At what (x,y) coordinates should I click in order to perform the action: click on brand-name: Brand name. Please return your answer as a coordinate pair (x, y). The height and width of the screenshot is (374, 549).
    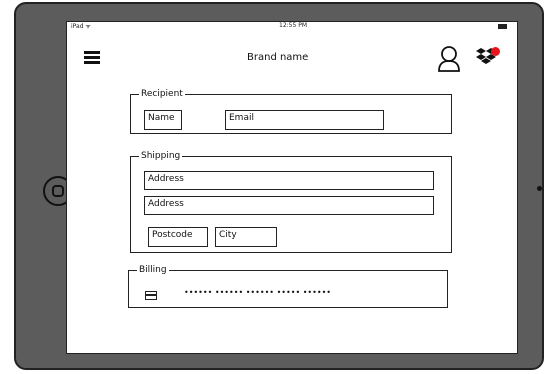
    Looking at the image, I should click on (278, 57).